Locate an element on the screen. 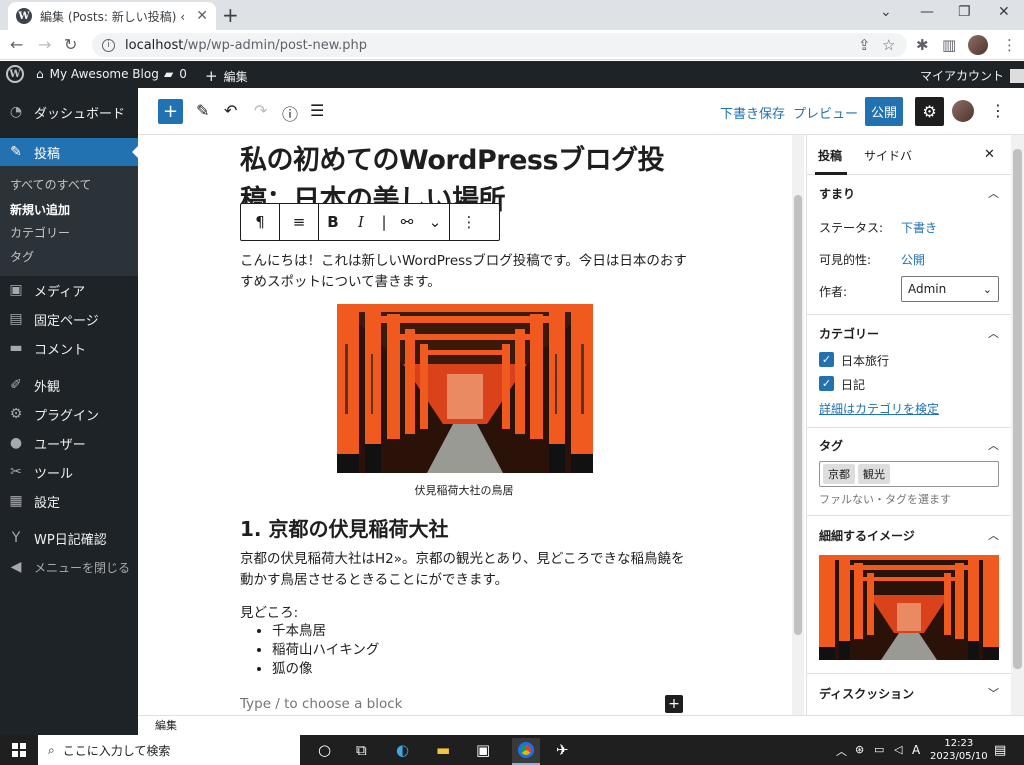  my-account-link: マイアカウント is located at coordinates (972, 75).